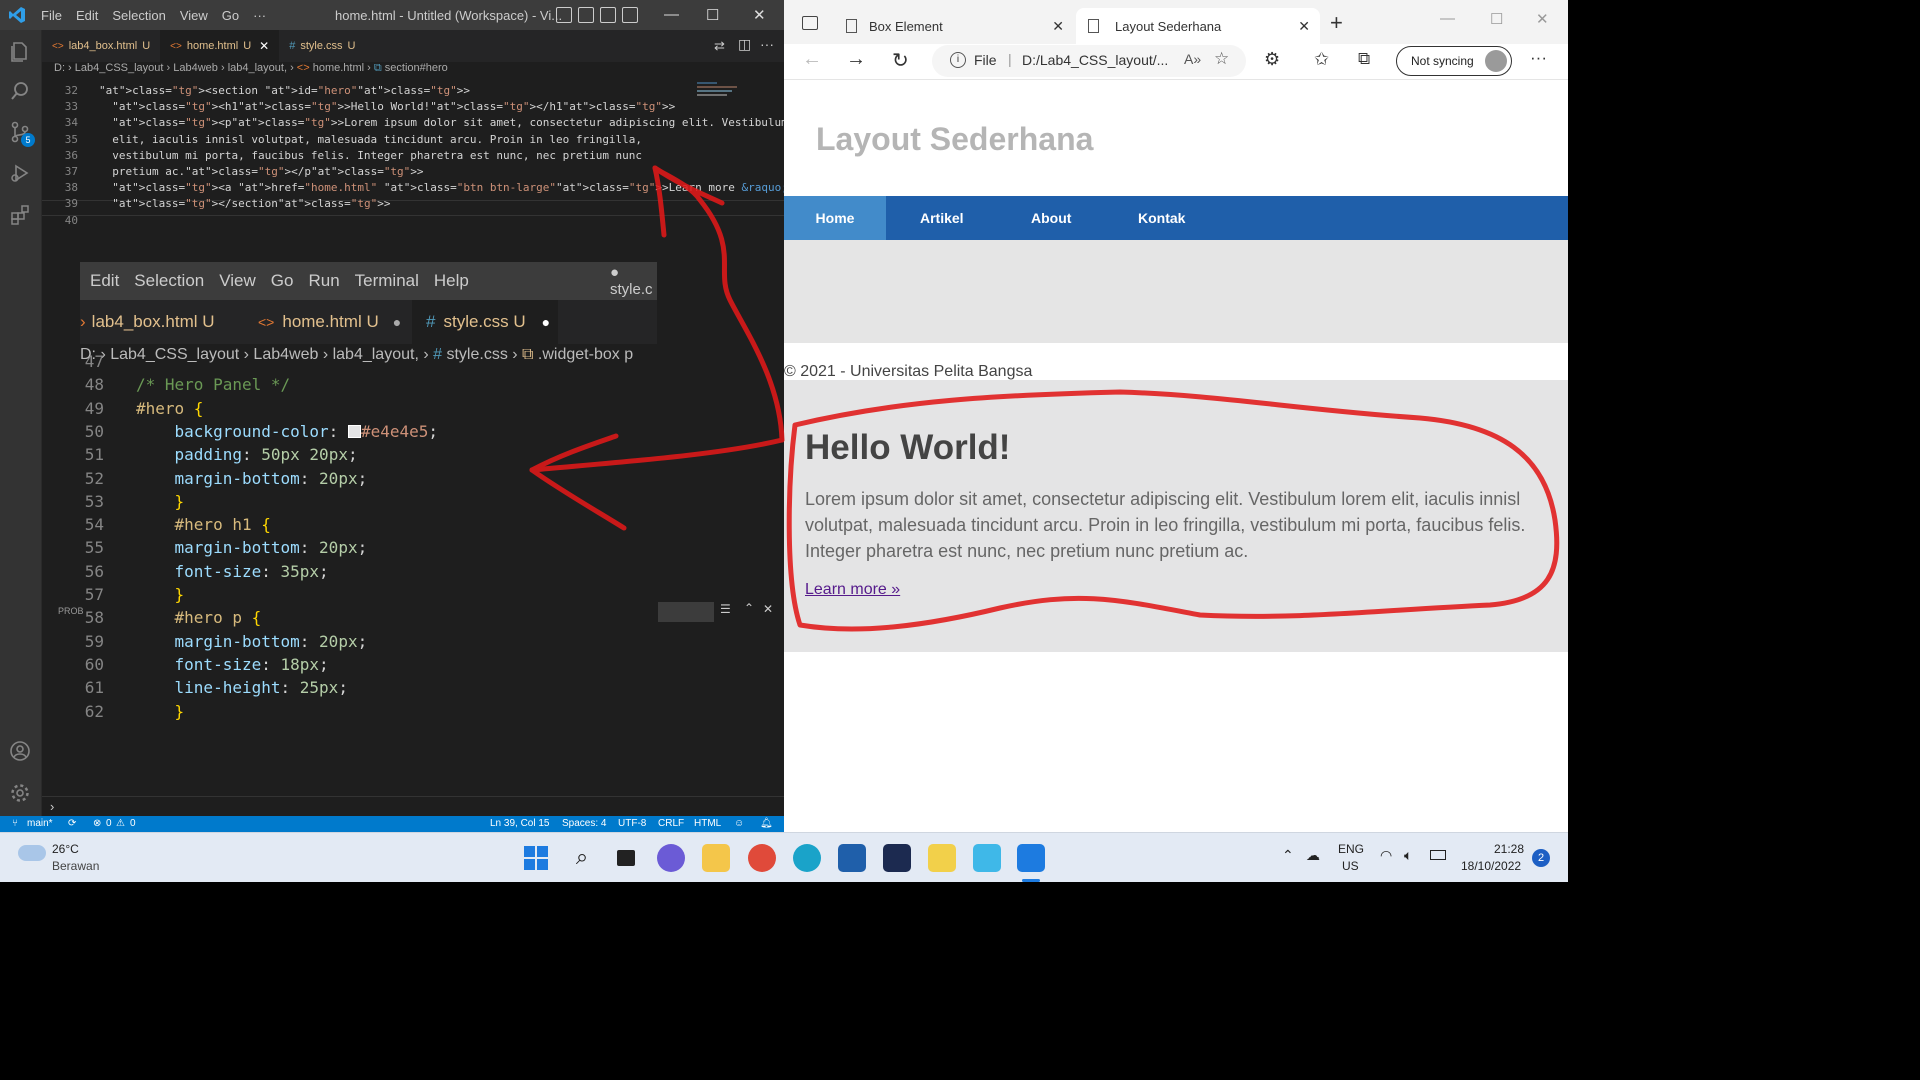 The width and height of the screenshot is (1920, 1080). I want to click on refresh-icon: ↻, so click(900, 60).